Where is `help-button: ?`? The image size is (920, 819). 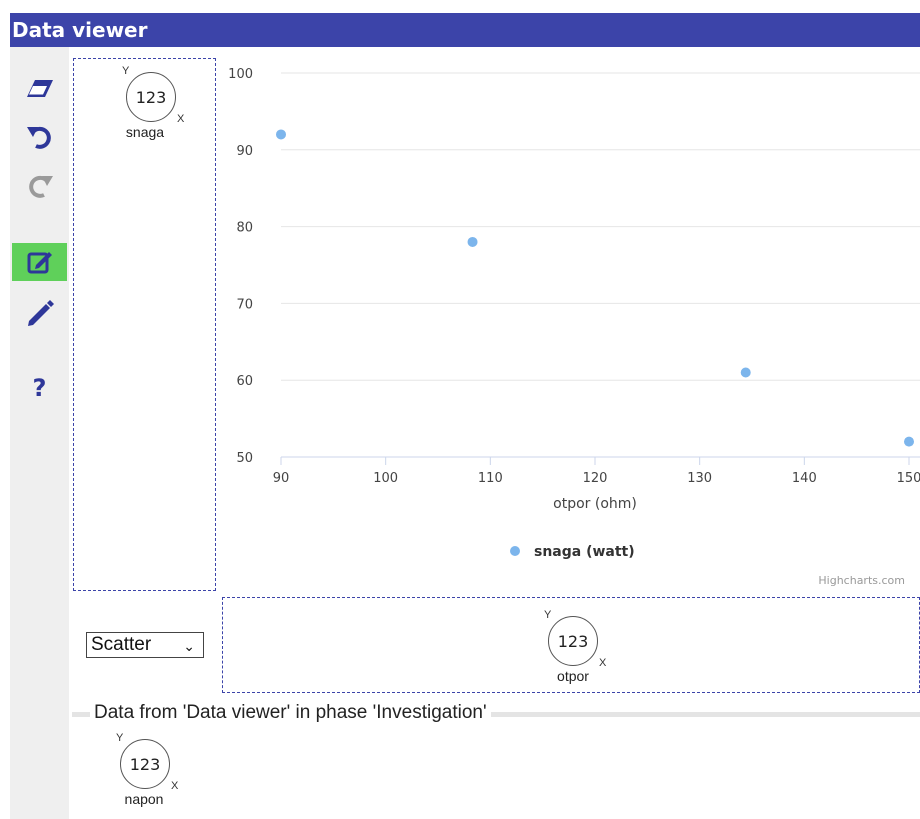 help-button: ? is located at coordinates (39, 388).